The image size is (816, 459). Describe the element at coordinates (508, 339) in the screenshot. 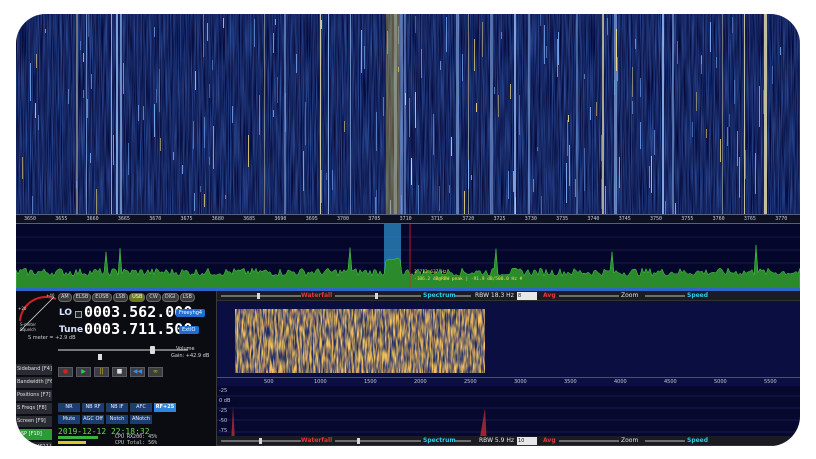

I see `audio-waterfall` at that location.